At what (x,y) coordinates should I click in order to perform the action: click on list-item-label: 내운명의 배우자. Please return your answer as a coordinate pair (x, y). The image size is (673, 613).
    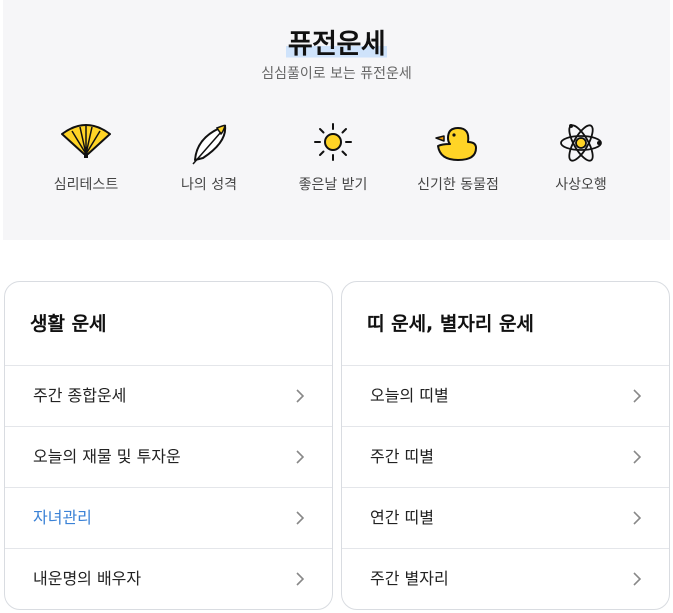
    Looking at the image, I should click on (87, 578).